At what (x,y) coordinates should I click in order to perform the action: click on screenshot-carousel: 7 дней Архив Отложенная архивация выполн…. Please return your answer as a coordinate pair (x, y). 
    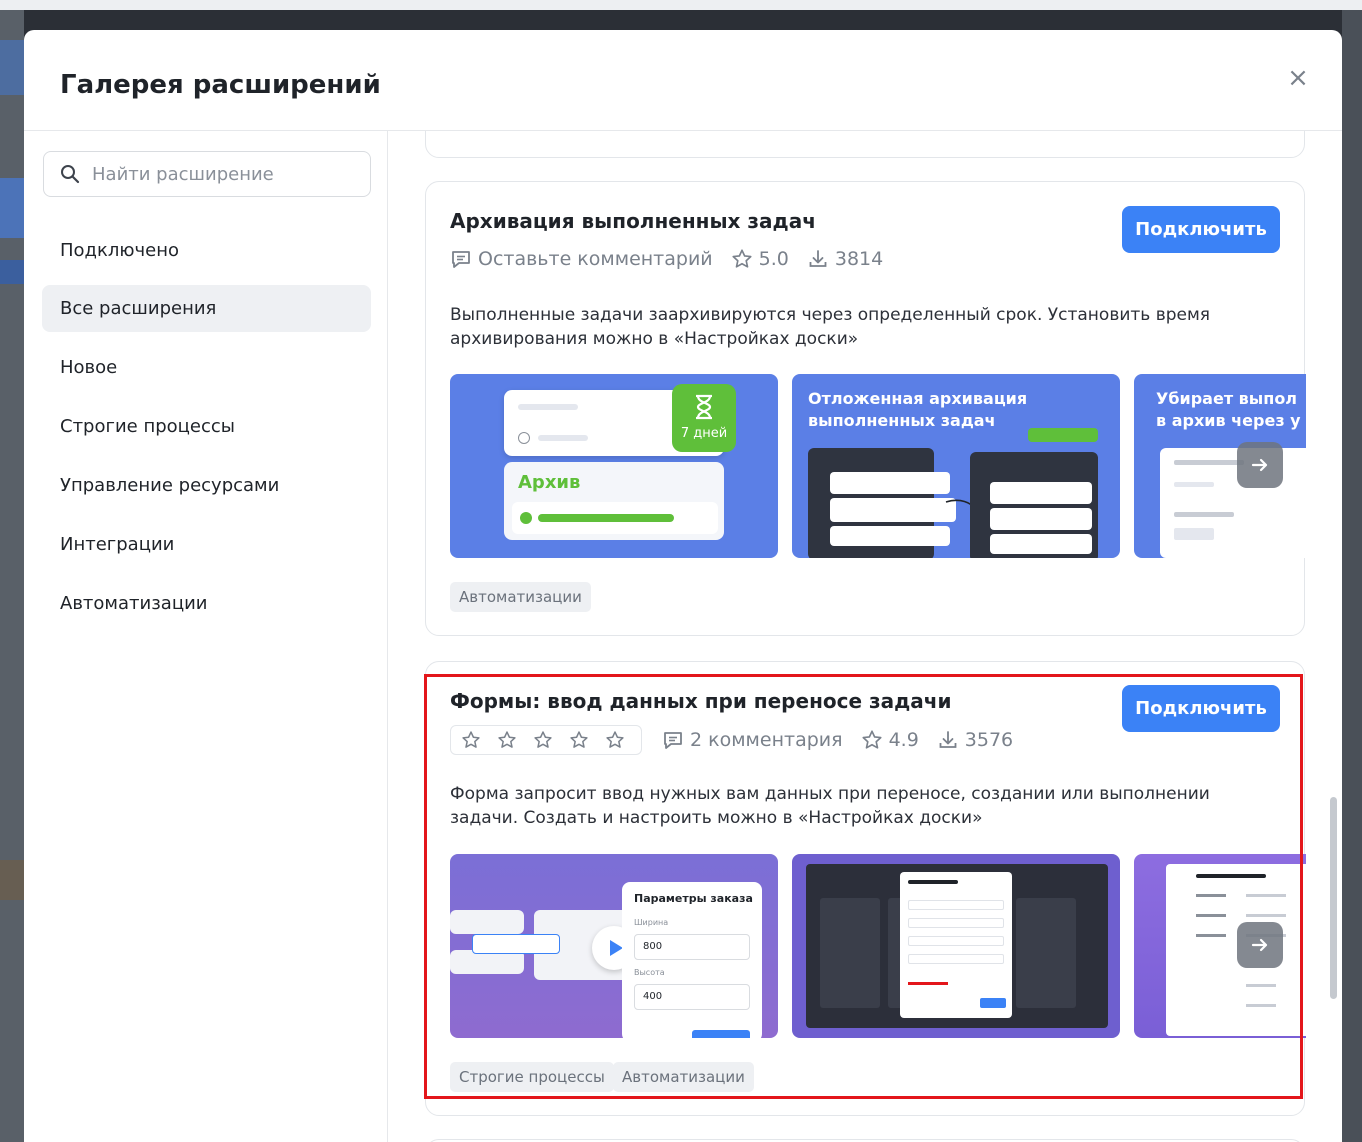
    Looking at the image, I should click on (878, 466).